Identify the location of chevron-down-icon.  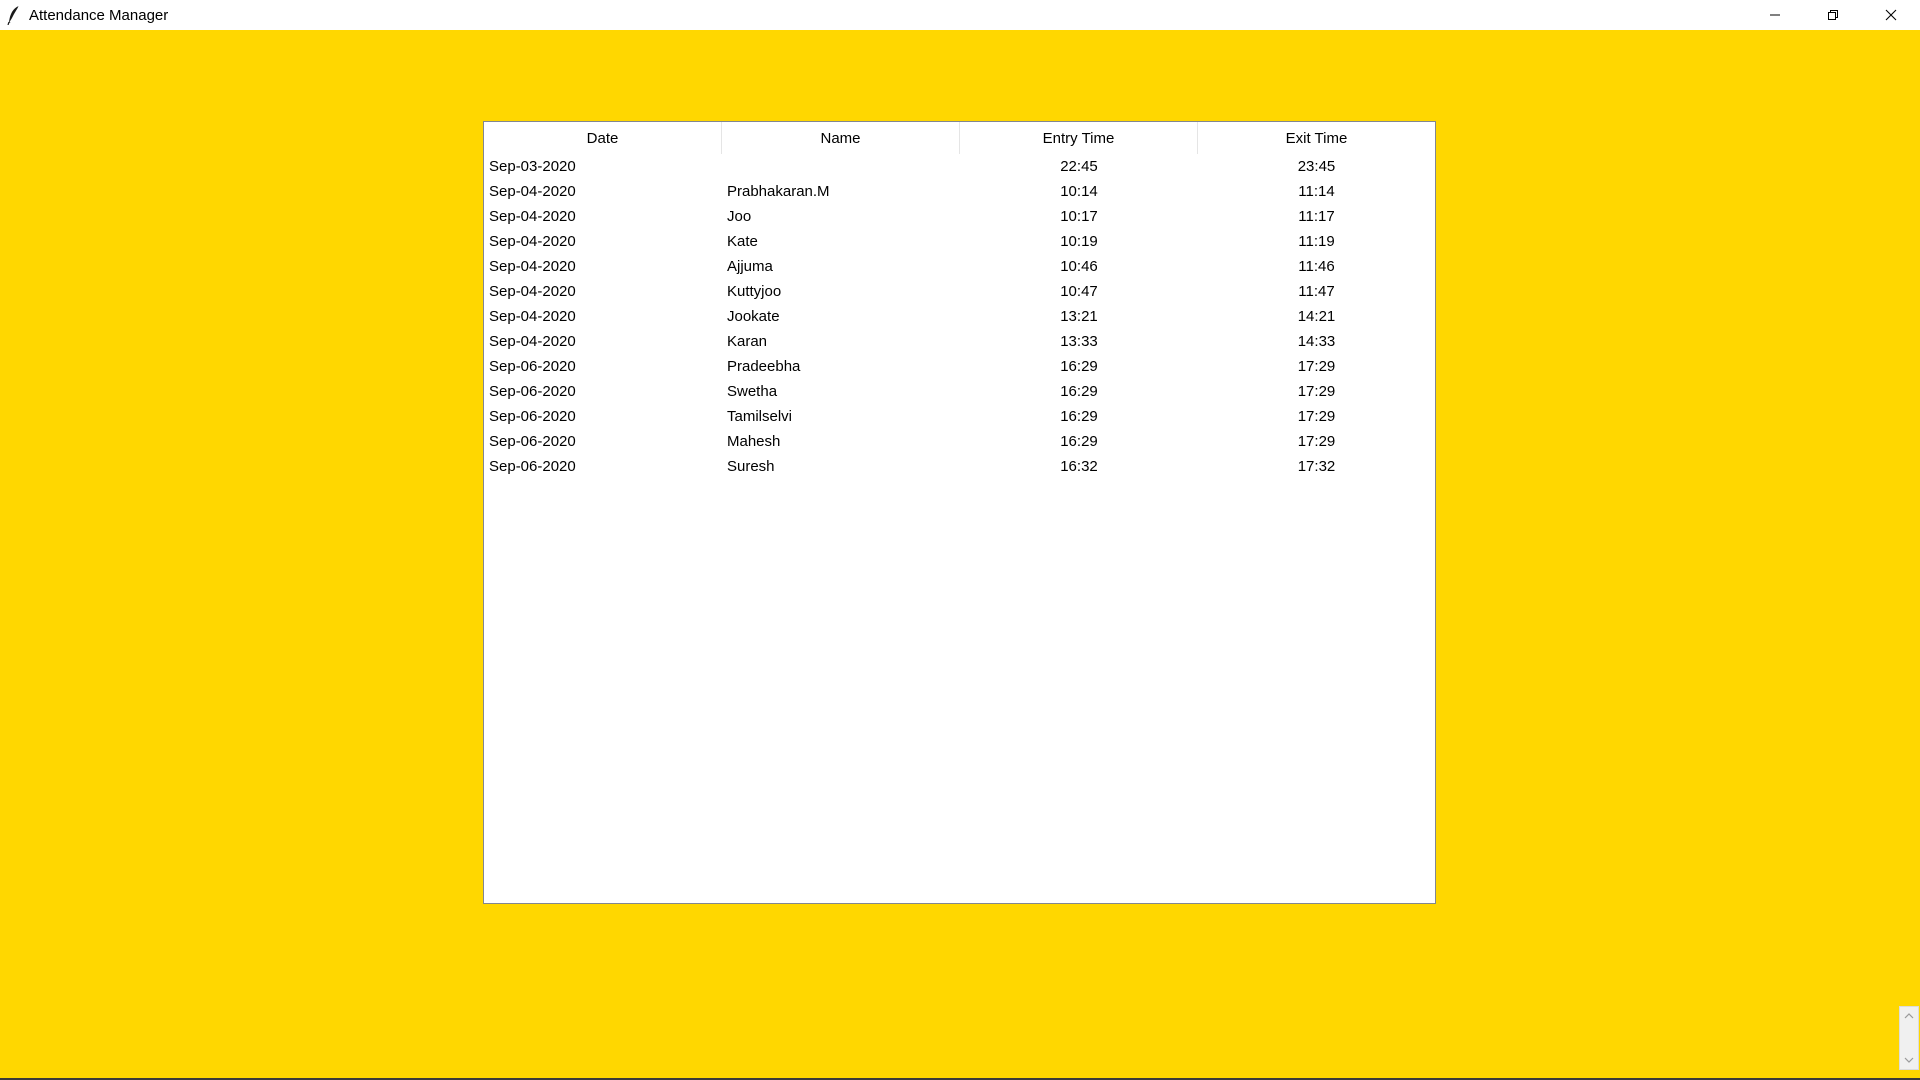
(1909, 1060).